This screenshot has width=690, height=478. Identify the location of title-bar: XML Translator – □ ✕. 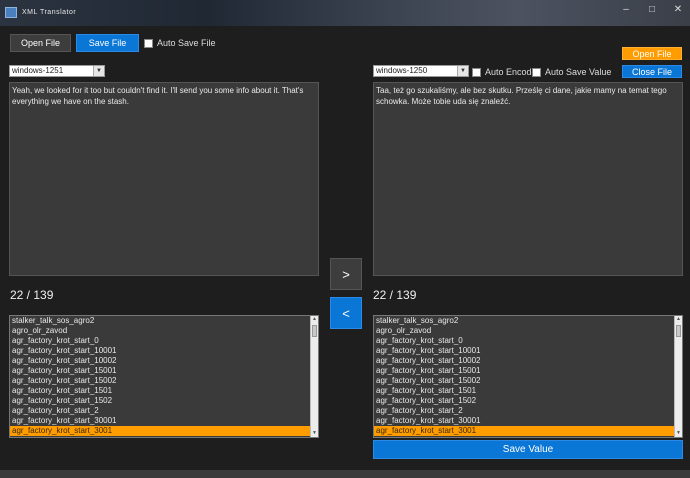
(345, 13).